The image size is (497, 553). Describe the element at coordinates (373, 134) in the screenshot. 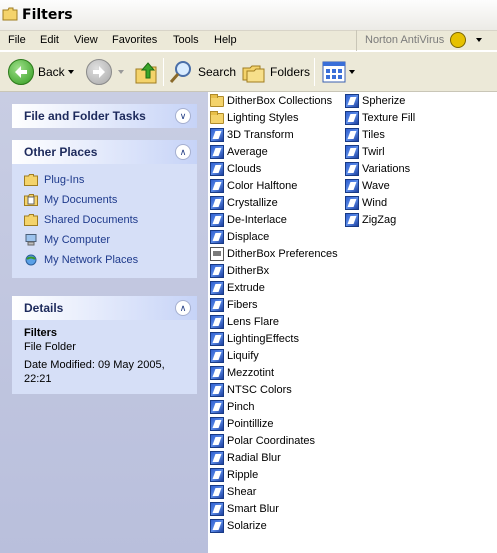

I see `file-name: Tiles` at that location.